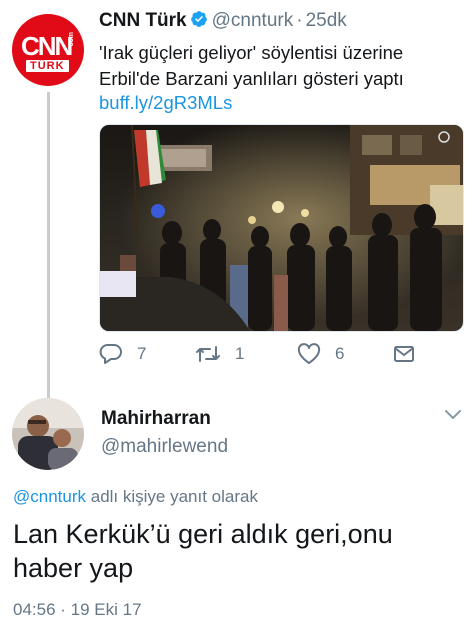 The height and width of the screenshot is (639, 476). What do you see at coordinates (309, 353) in the screenshot?
I see `like-icon` at bounding box center [309, 353].